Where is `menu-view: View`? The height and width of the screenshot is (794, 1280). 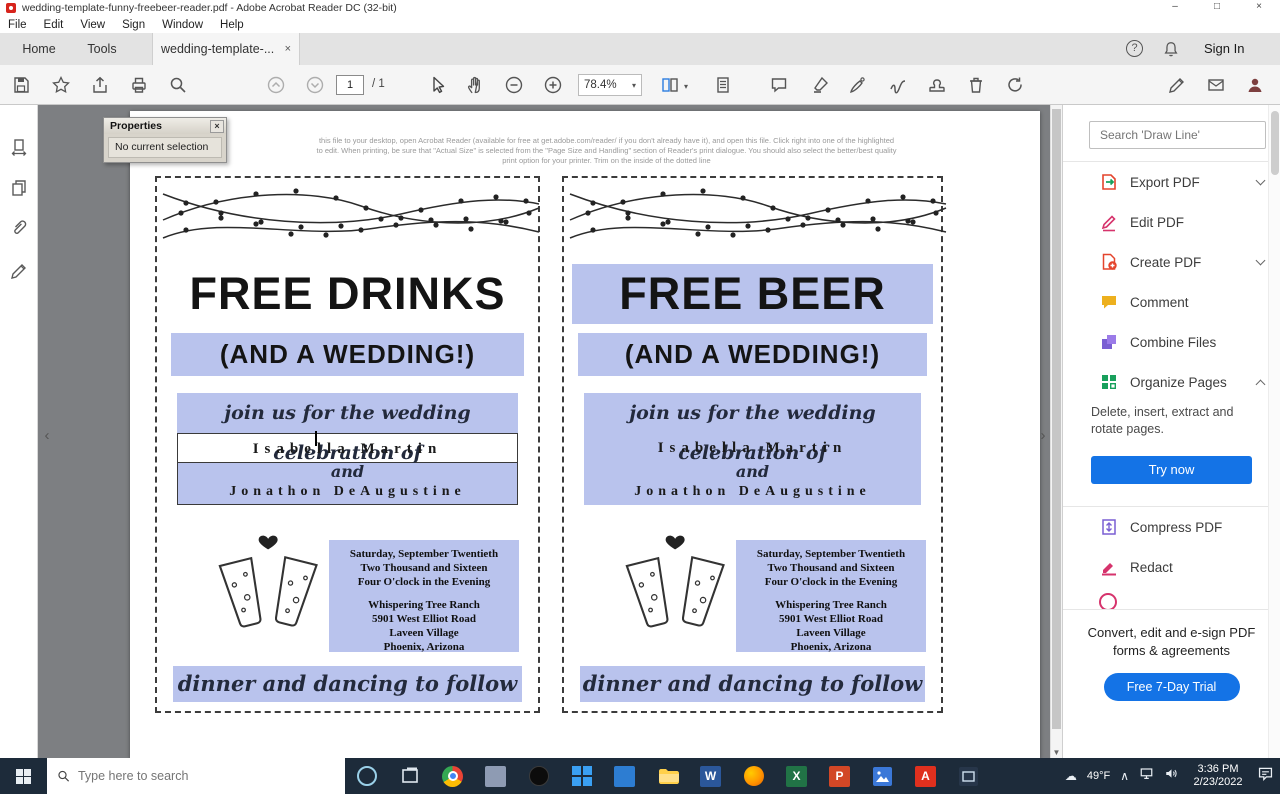 menu-view: View is located at coordinates (92, 25).